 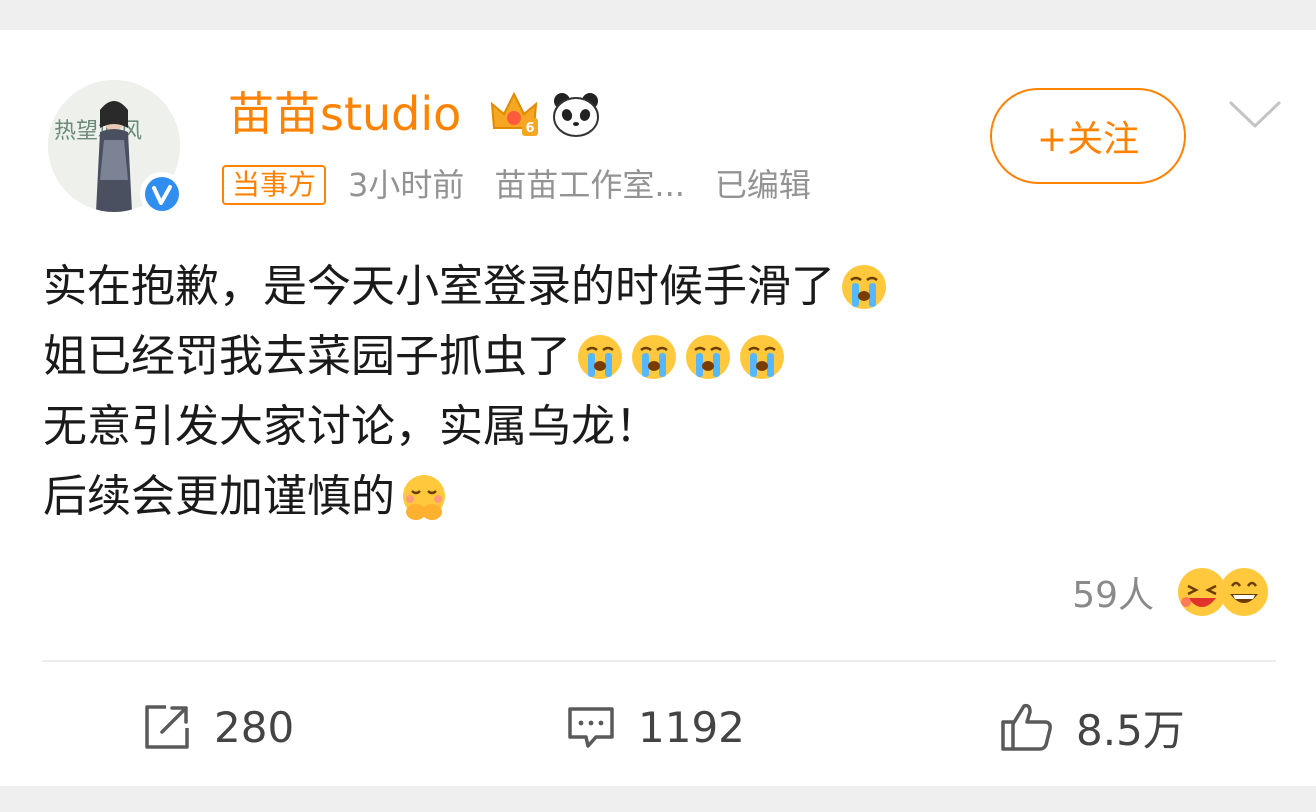 What do you see at coordinates (576, 114) in the screenshot?
I see `panda-icon` at bounding box center [576, 114].